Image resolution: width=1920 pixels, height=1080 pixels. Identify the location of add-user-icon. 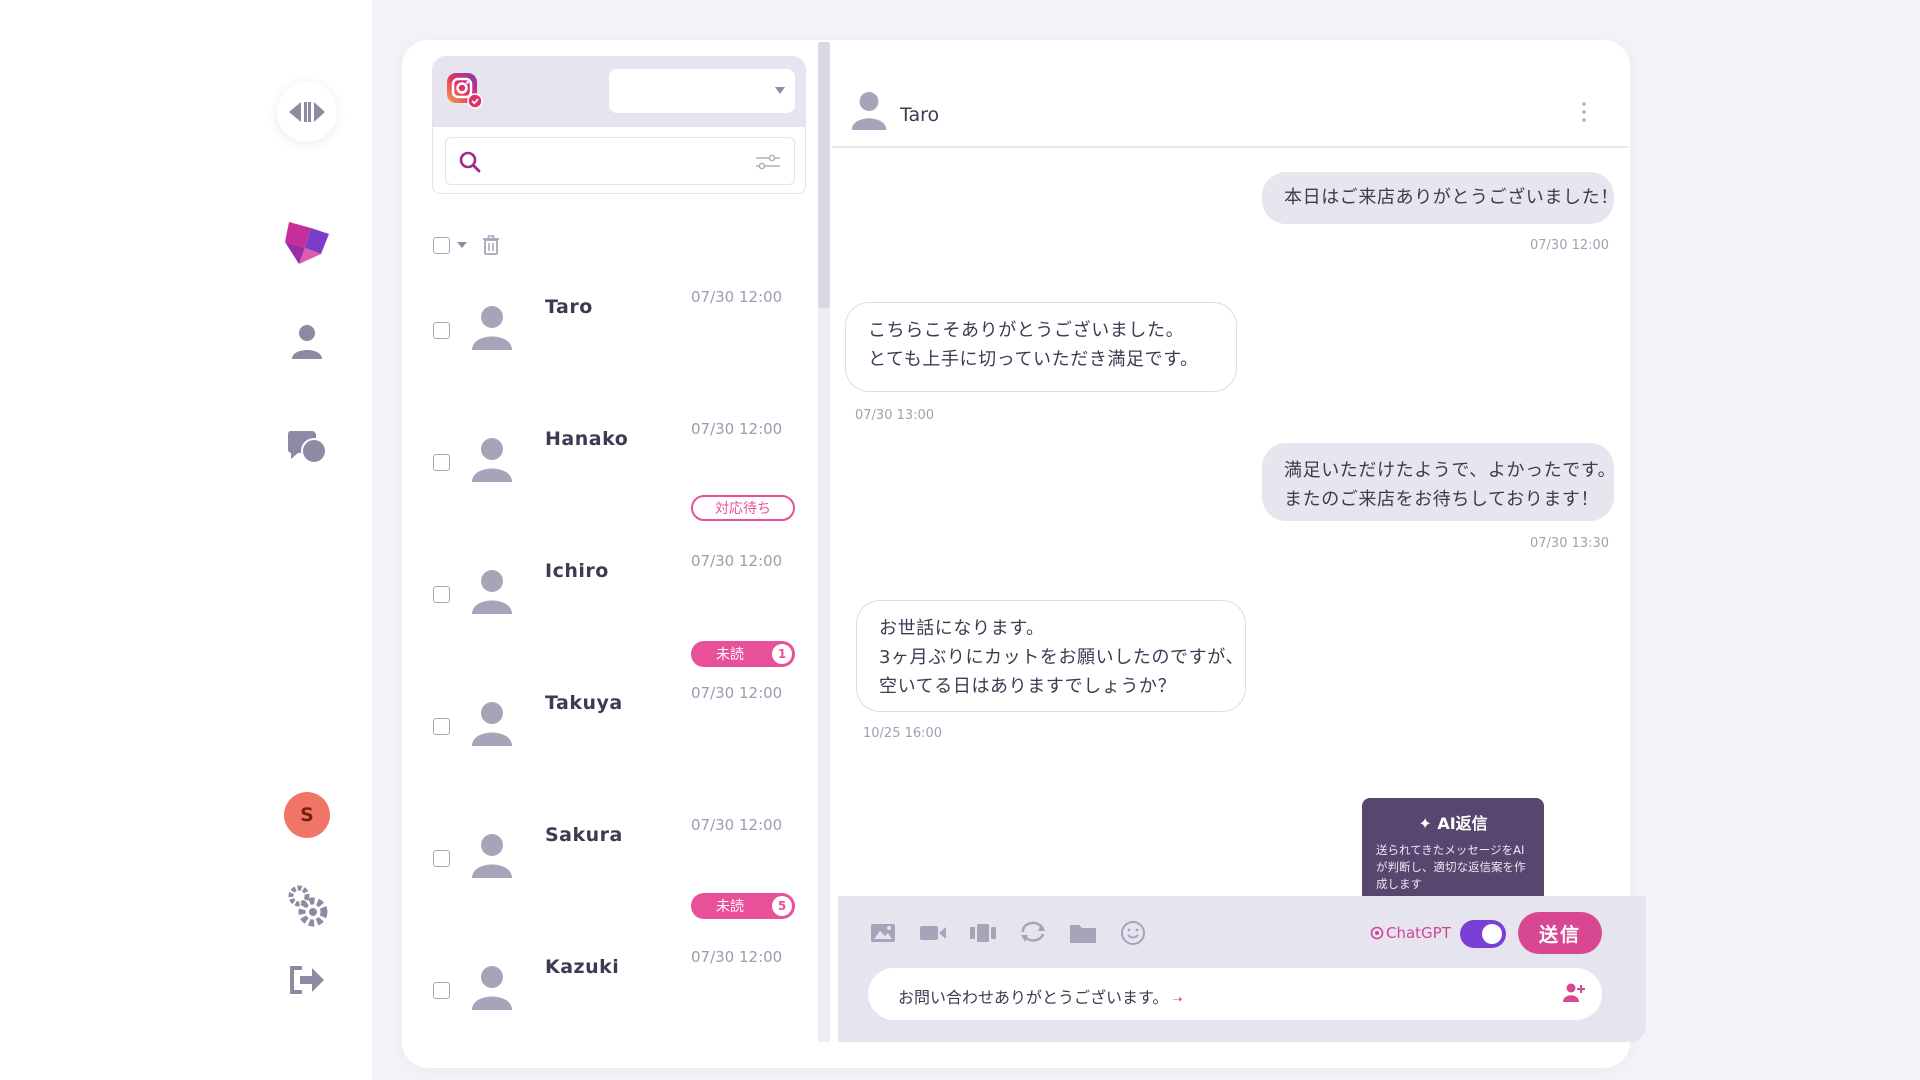
(1574, 993).